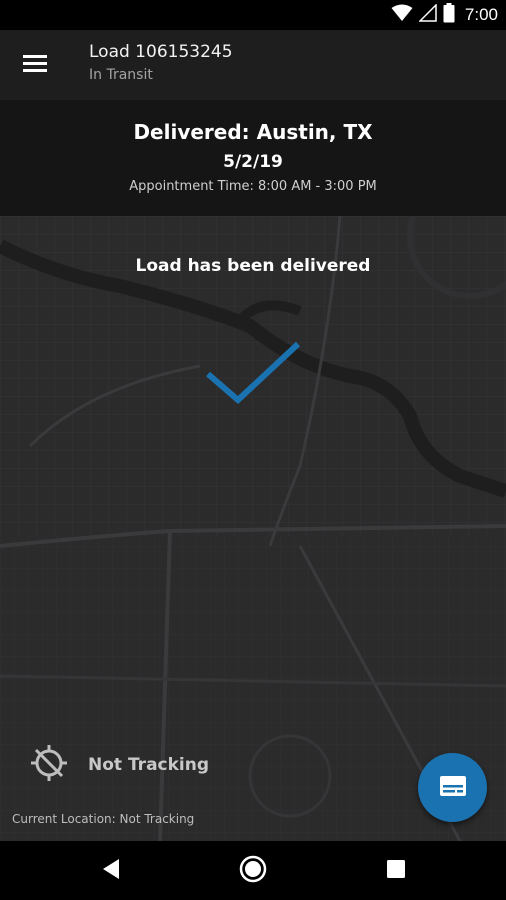  I want to click on page-title: Load 106153245, so click(161, 52).